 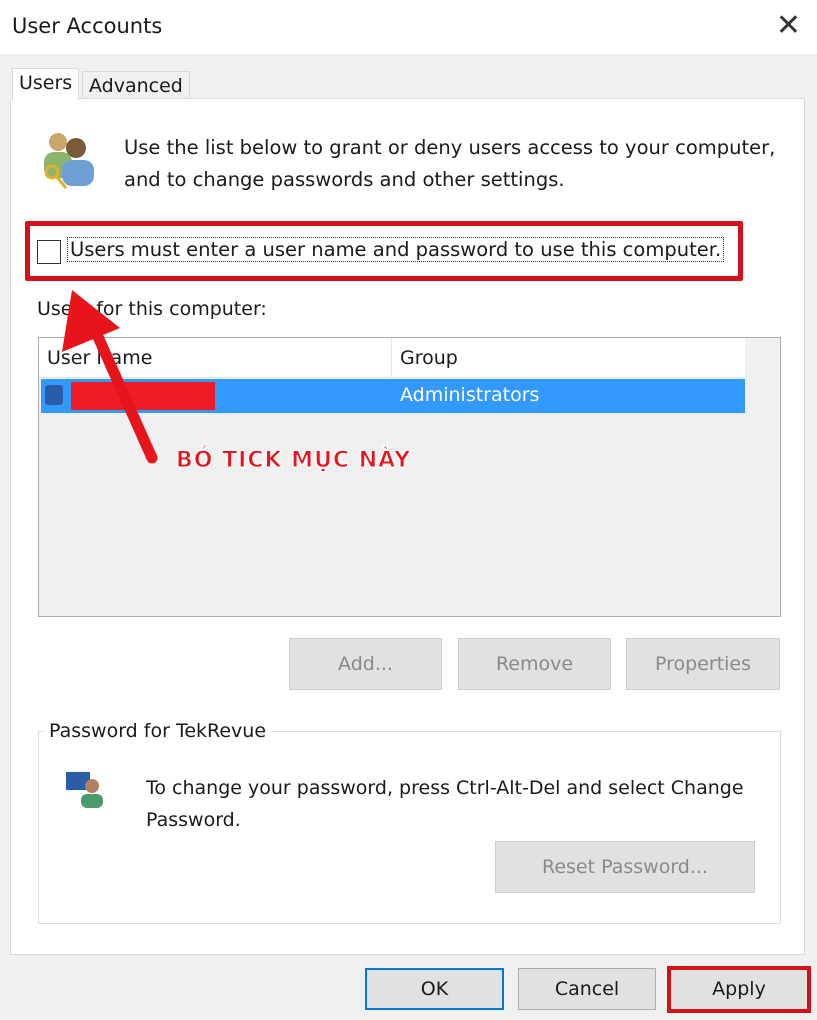 What do you see at coordinates (293, 461) in the screenshot?
I see `annotation-text: BỎ TICK MỤC NÀY` at bounding box center [293, 461].